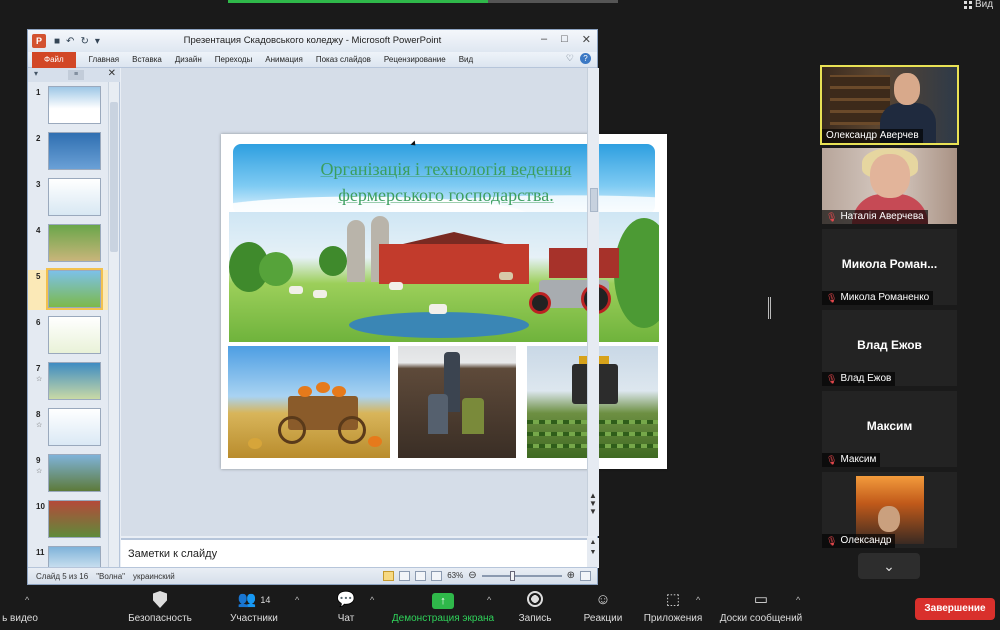  I want to click on tab-view: Вид, so click(466, 59).